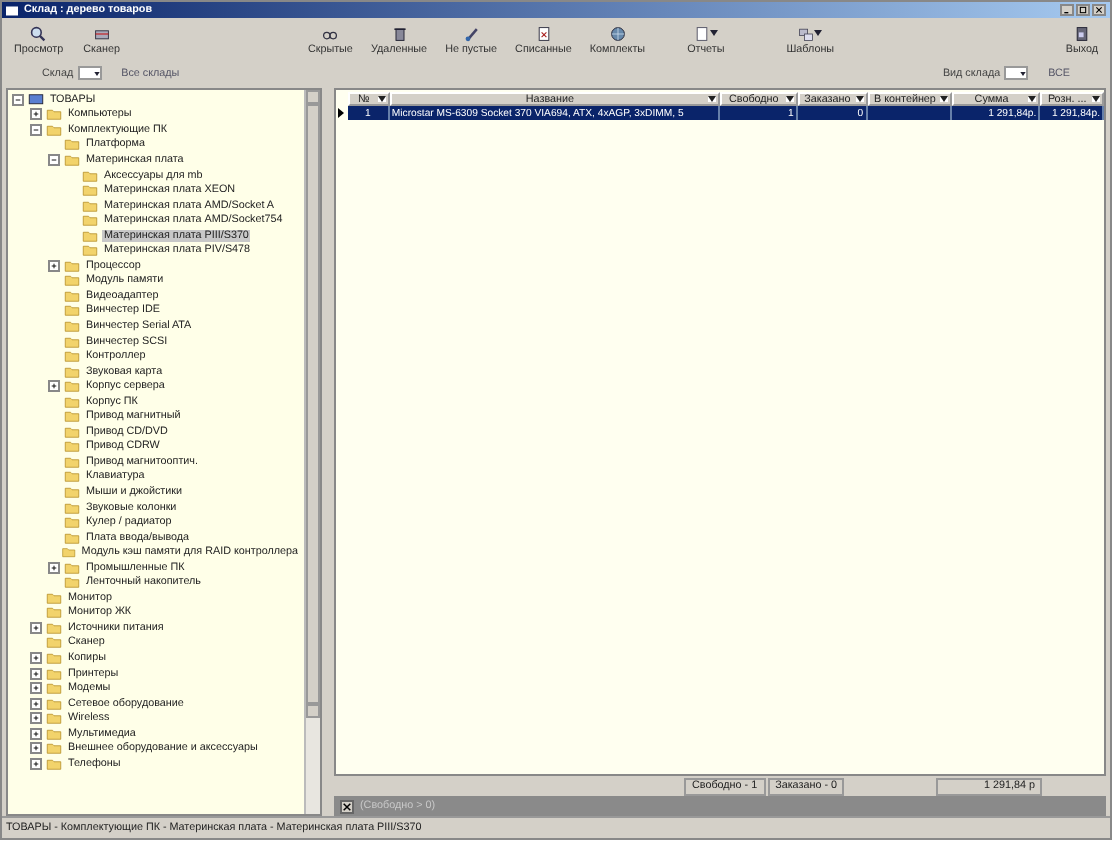  I want to click on filter-checkbox, so click(347, 806).